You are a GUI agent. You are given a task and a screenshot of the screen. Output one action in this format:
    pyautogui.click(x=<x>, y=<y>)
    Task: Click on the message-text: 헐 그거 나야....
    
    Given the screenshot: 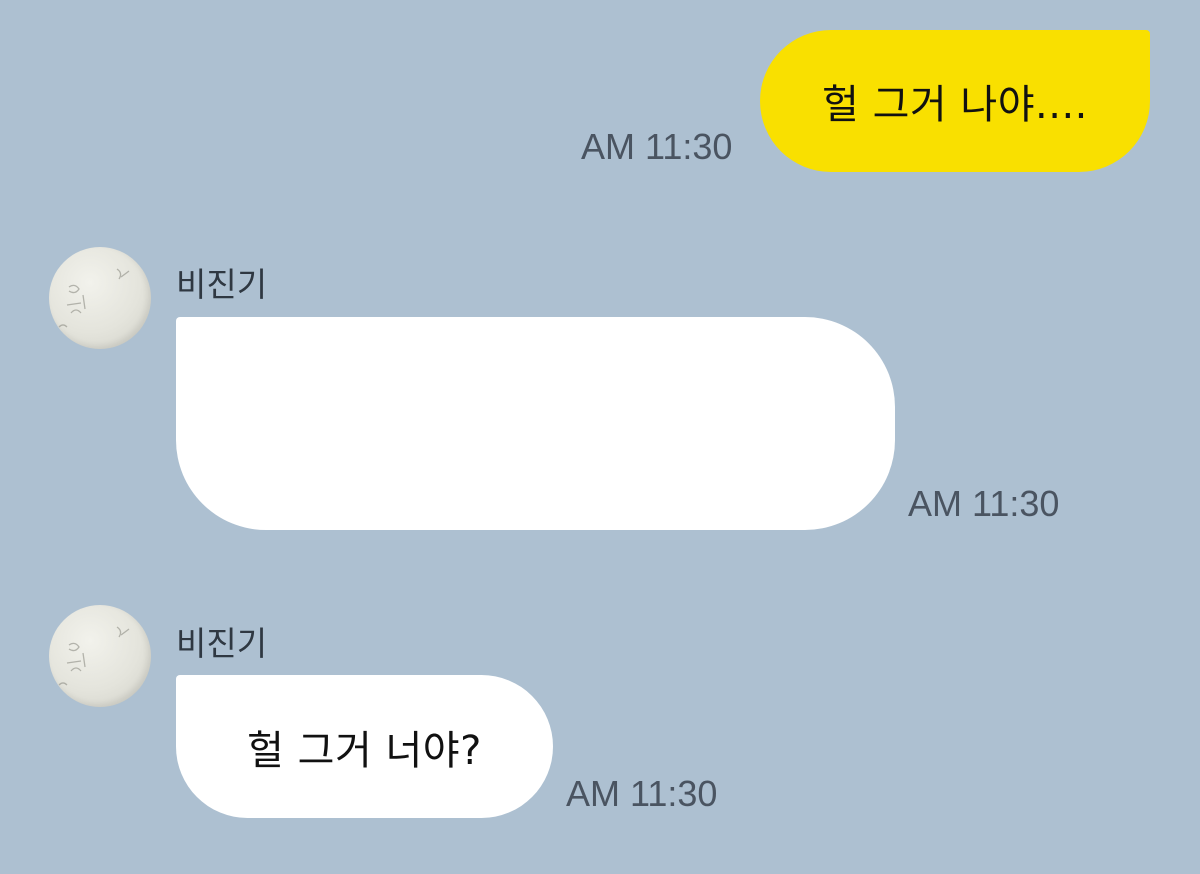 What is the action you would take?
    pyautogui.click(x=955, y=105)
    